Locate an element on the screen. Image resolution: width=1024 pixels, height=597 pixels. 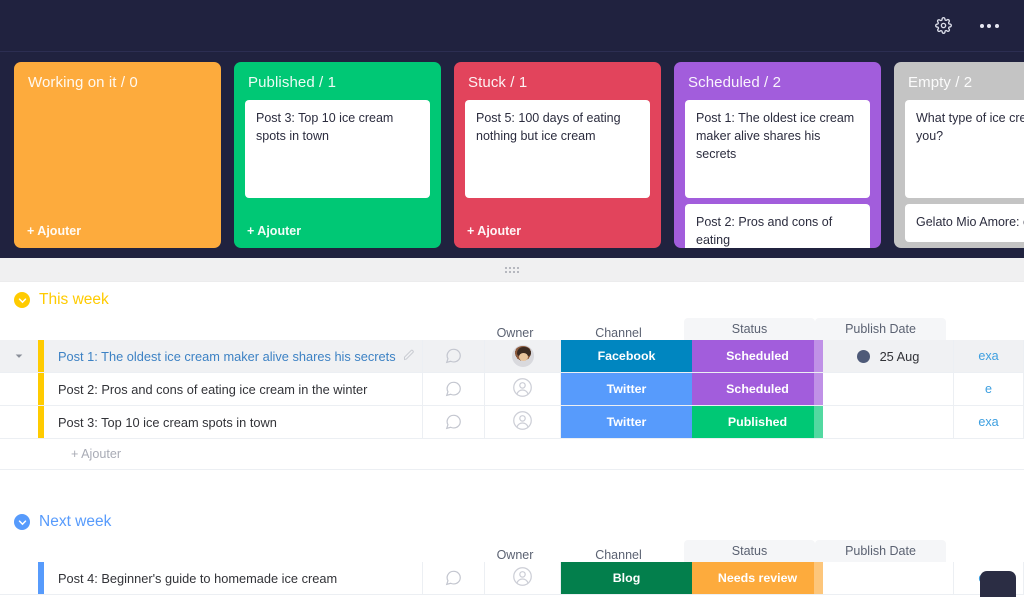
drag-handle-icon is located at coordinates (512, 269).